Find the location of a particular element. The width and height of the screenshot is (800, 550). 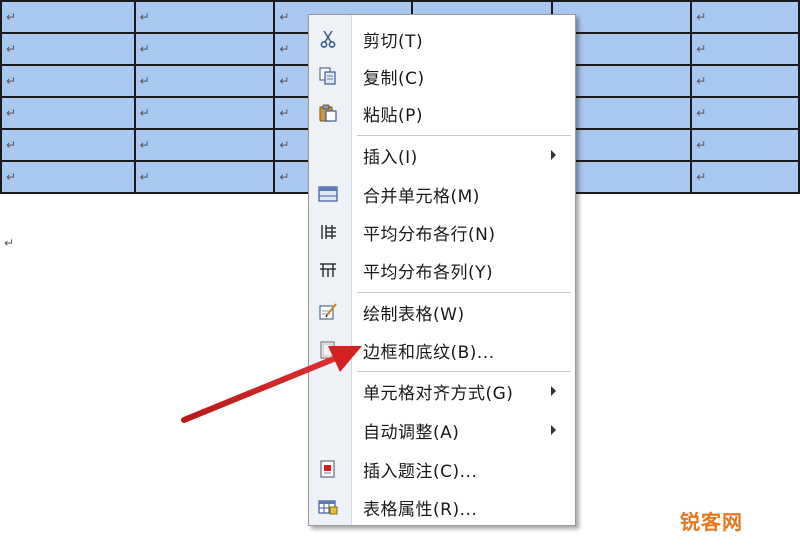

menu-item-autofit: 自动调整(A) is located at coordinates (442, 430).